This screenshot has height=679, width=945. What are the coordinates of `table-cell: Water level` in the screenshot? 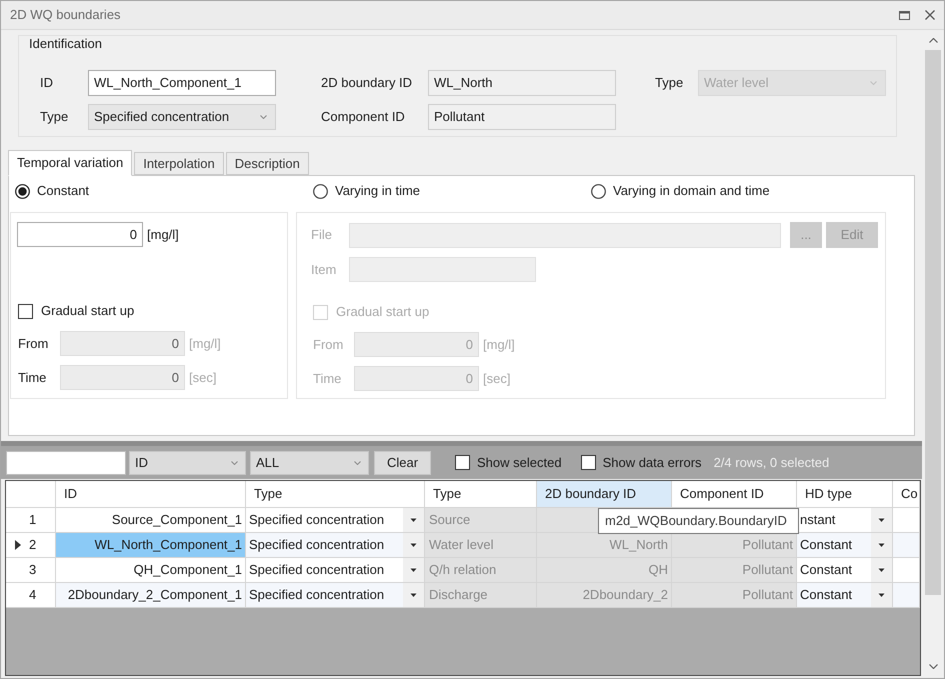 It's located at (481, 545).